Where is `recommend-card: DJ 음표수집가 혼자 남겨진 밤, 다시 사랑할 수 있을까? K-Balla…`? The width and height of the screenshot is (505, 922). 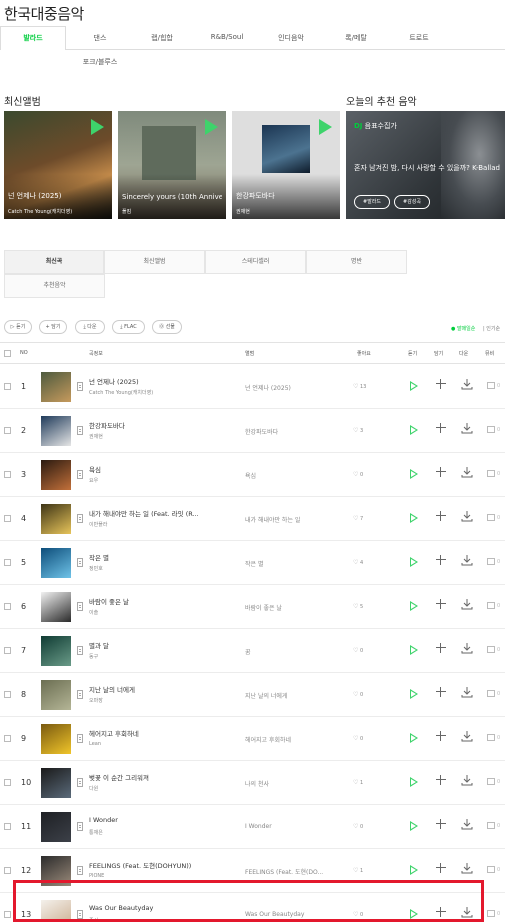
recommend-card: DJ 음표수집가 혼자 남겨진 밤, 다시 사랑할 수 있을까? K-Balla… is located at coordinates (425, 165).